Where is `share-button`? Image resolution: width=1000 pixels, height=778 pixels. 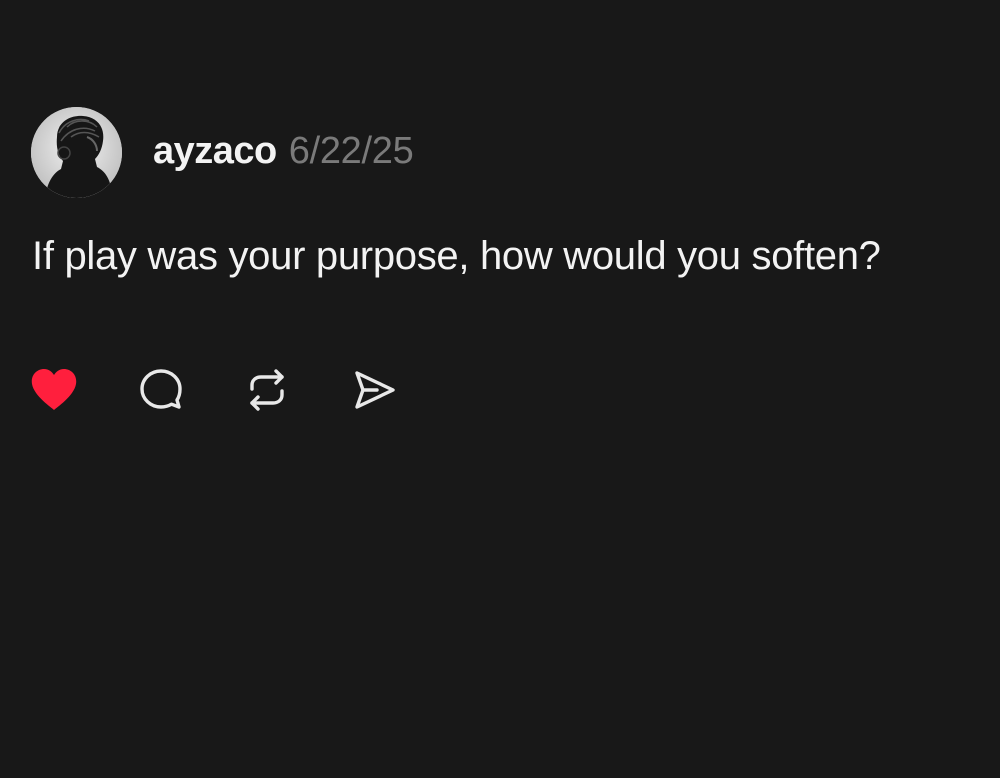 share-button is located at coordinates (374, 390).